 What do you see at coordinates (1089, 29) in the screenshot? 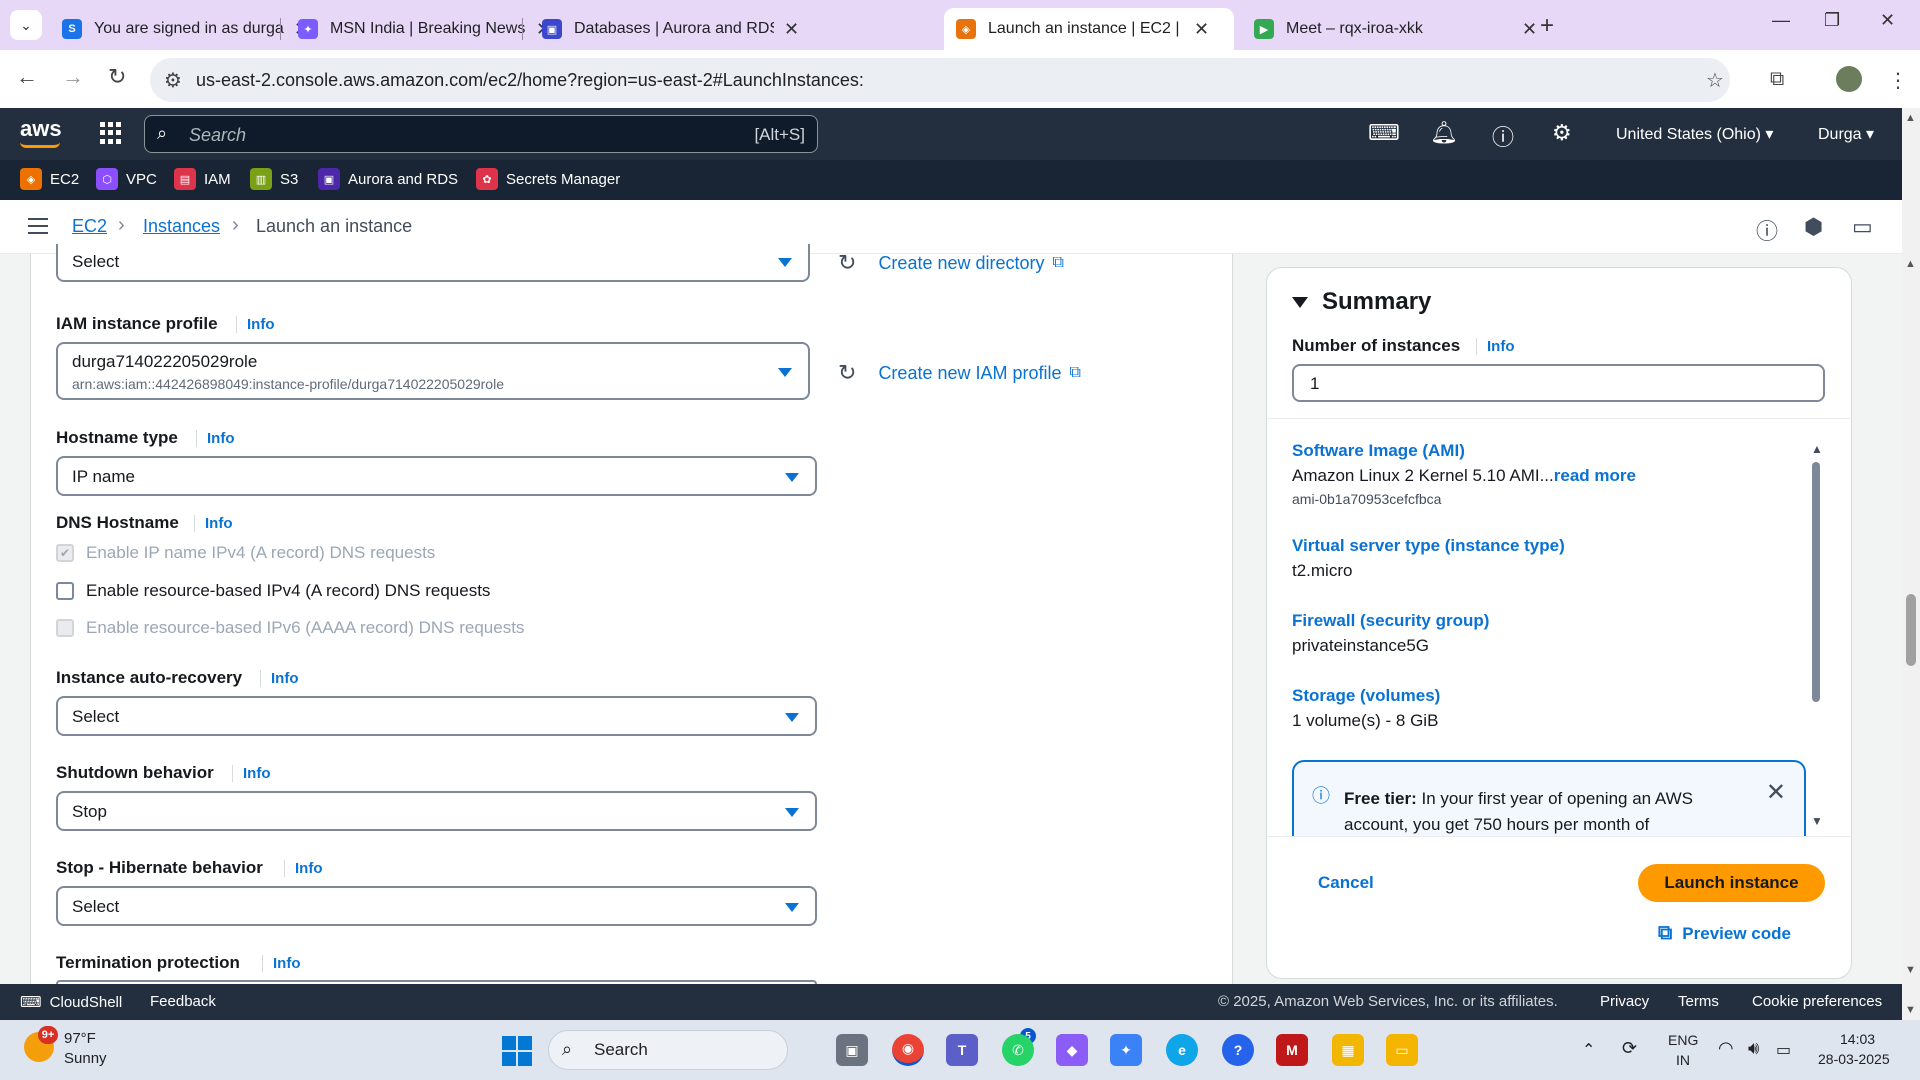
I see `browser-tab-launch-instance: ◈ Launch an instance | EC2 | us-ea ✕` at bounding box center [1089, 29].